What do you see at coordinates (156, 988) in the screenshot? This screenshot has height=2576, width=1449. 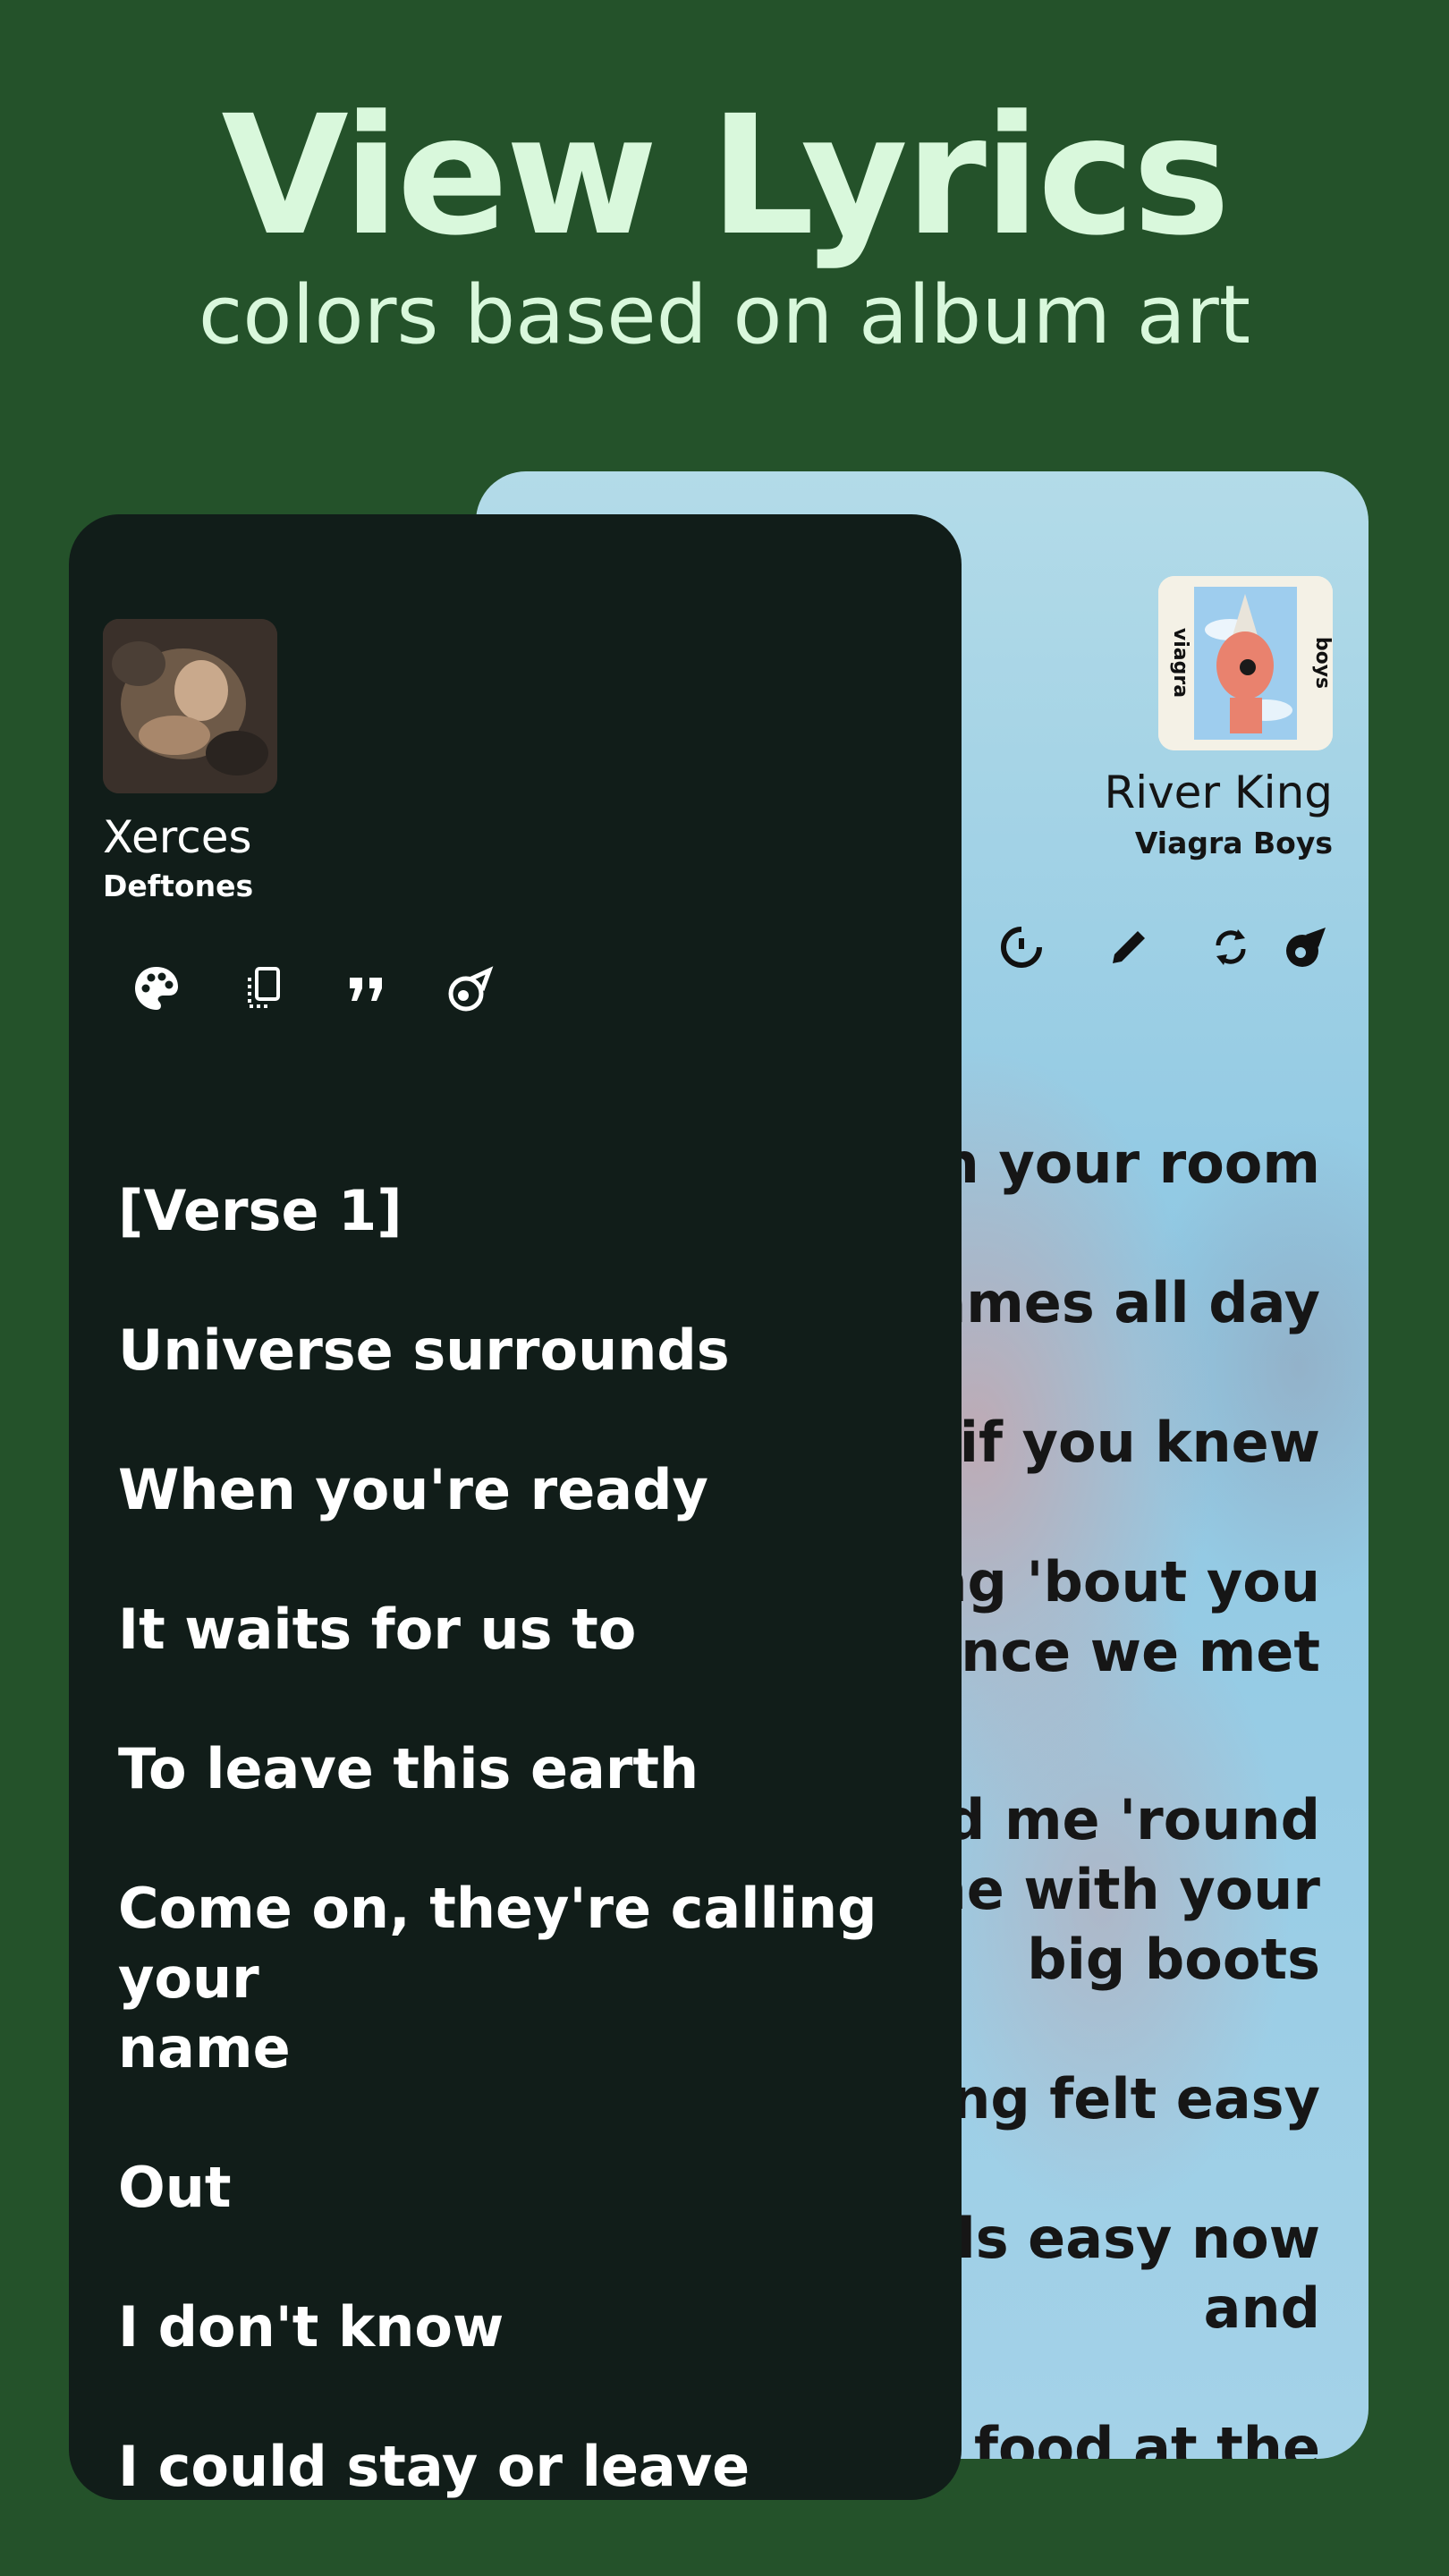 I see `palette-icon` at bounding box center [156, 988].